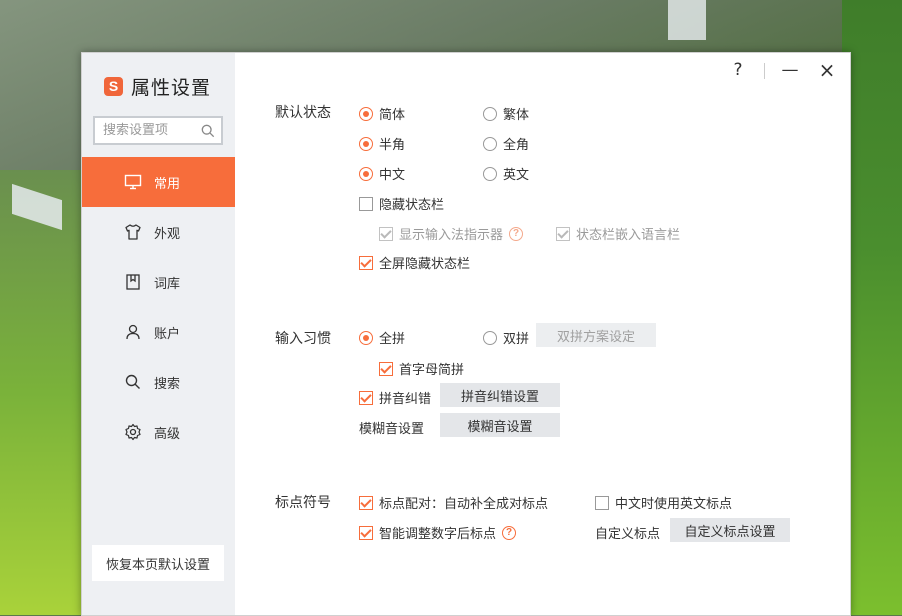 This screenshot has width=902, height=616. I want to click on checkbox-show-indicator: 显示输入法指示器?, so click(451, 233).